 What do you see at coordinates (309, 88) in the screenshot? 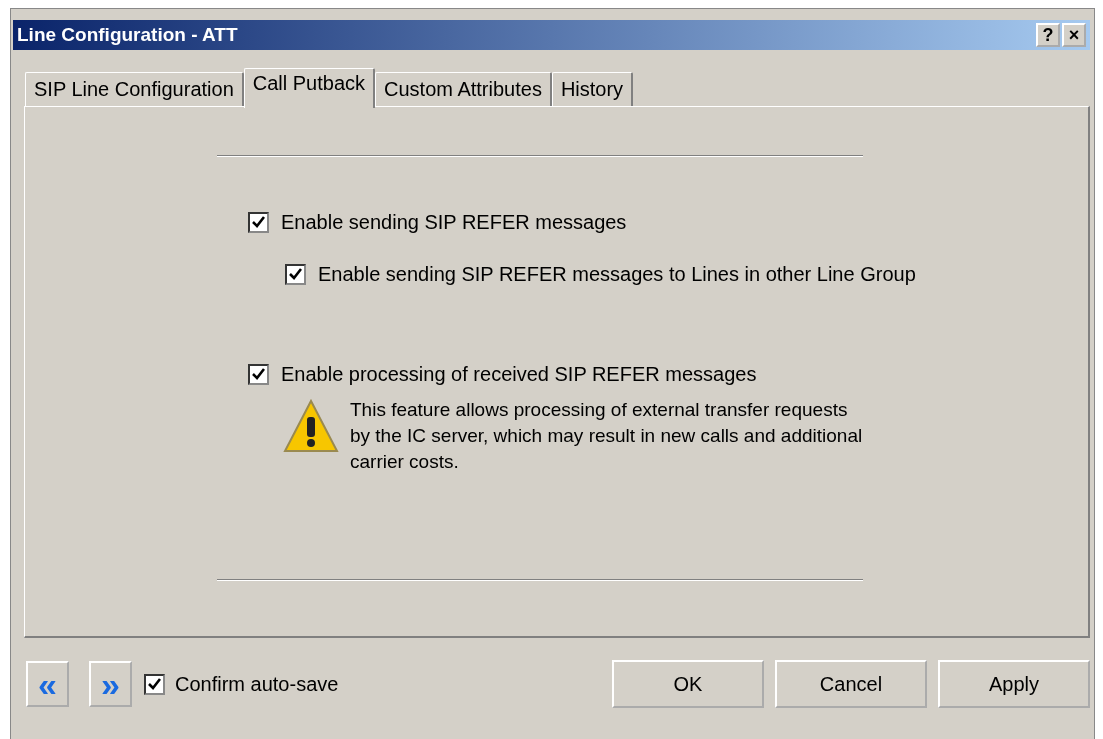
I see `tab: Call Putback` at bounding box center [309, 88].